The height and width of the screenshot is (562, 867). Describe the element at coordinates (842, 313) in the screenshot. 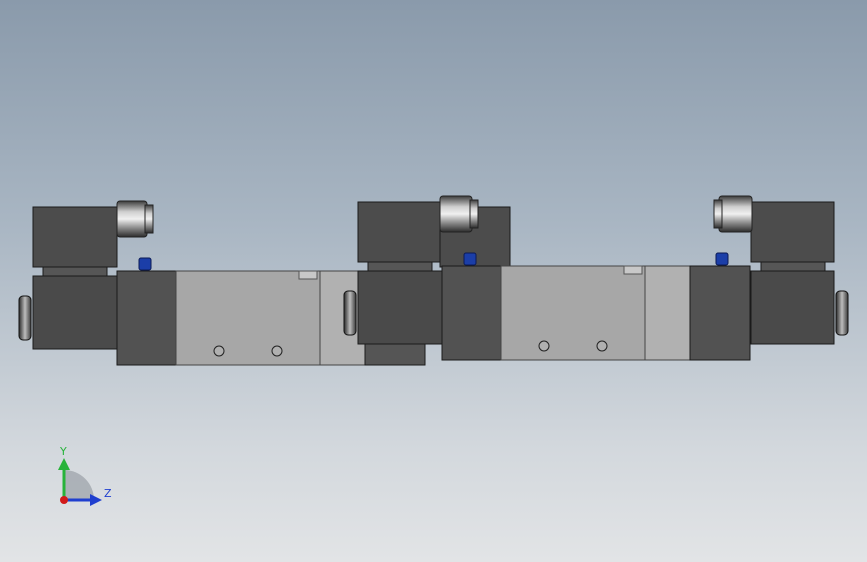

I see `right-knurled-knob` at that location.